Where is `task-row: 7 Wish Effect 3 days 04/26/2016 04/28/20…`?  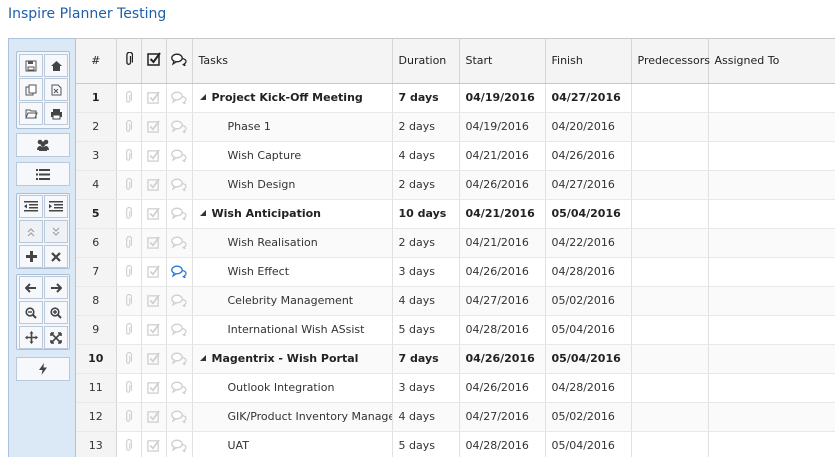 task-row: 7 Wish Effect 3 days 04/26/2016 04/28/20… is located at coordinates (455, 272).